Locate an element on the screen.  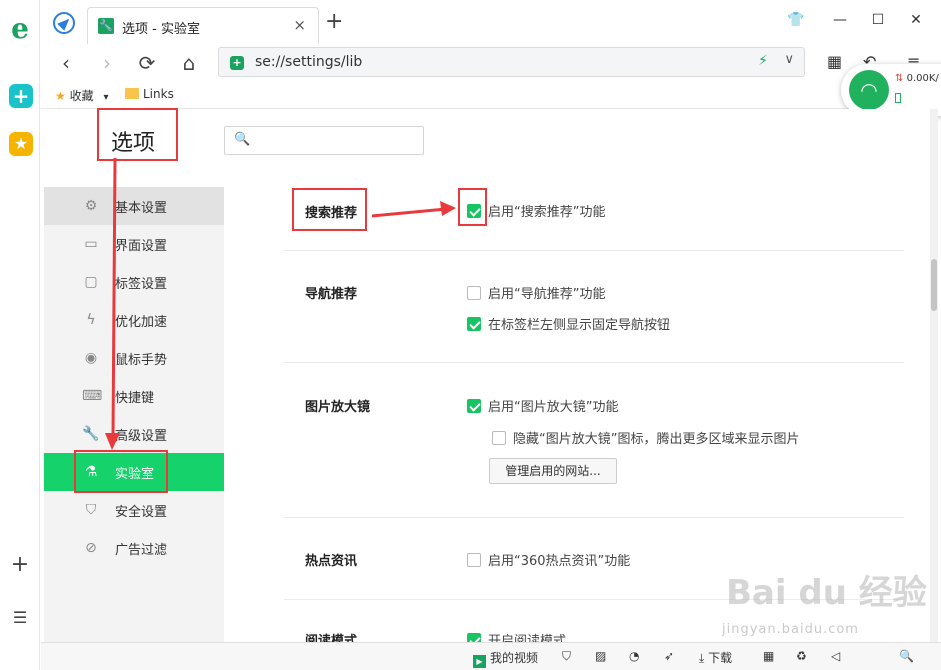
sidebar-item-basic: ⚙ 基本设置 is located at coordinates (134, 206).